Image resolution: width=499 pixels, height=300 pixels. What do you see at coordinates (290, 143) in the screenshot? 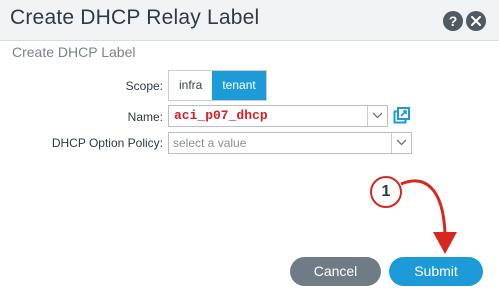
I see `dhcp-option-policy-select: select a value` at bounding box center [290, 143].